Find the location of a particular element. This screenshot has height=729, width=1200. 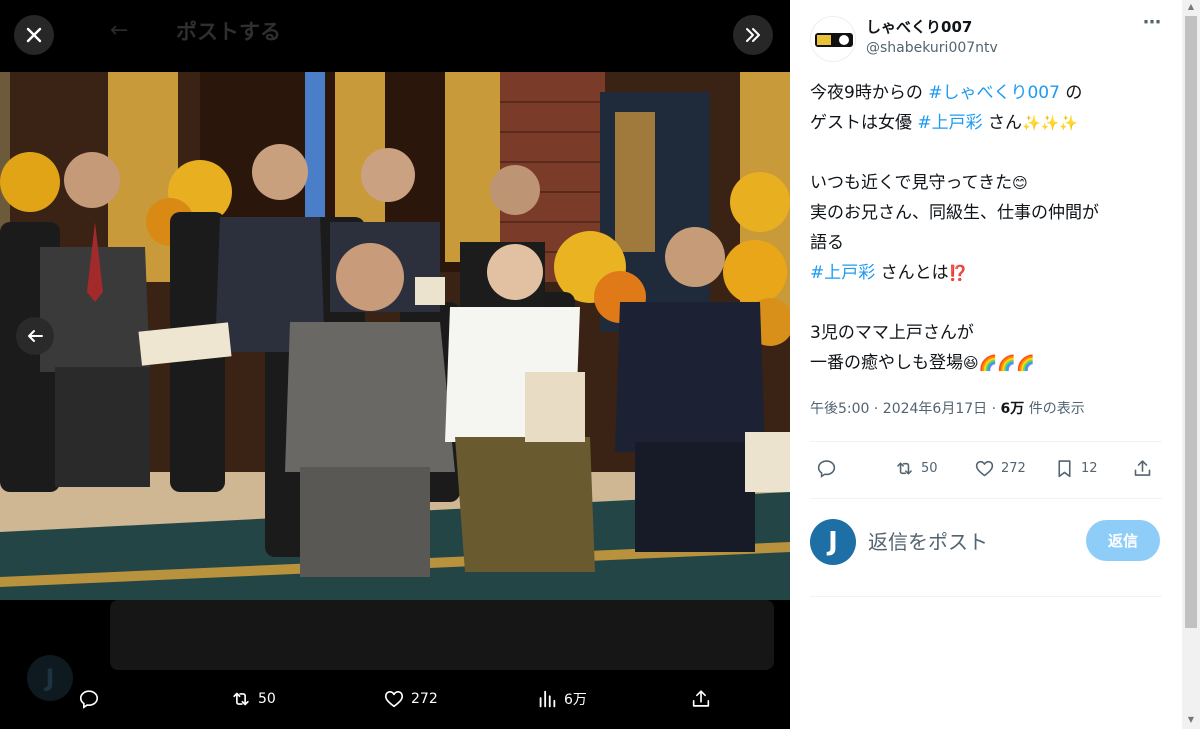

viewer-views-count: 6万 is located at coordinates (575, 700).